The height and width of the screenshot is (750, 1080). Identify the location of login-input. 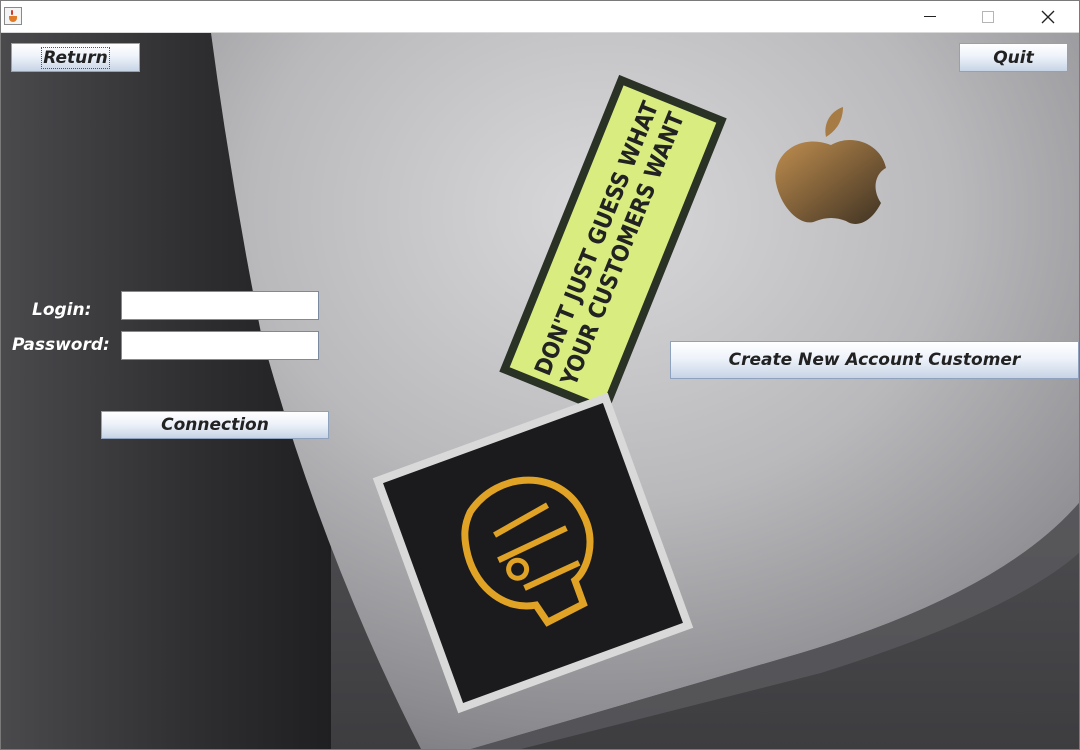
(220, 305).